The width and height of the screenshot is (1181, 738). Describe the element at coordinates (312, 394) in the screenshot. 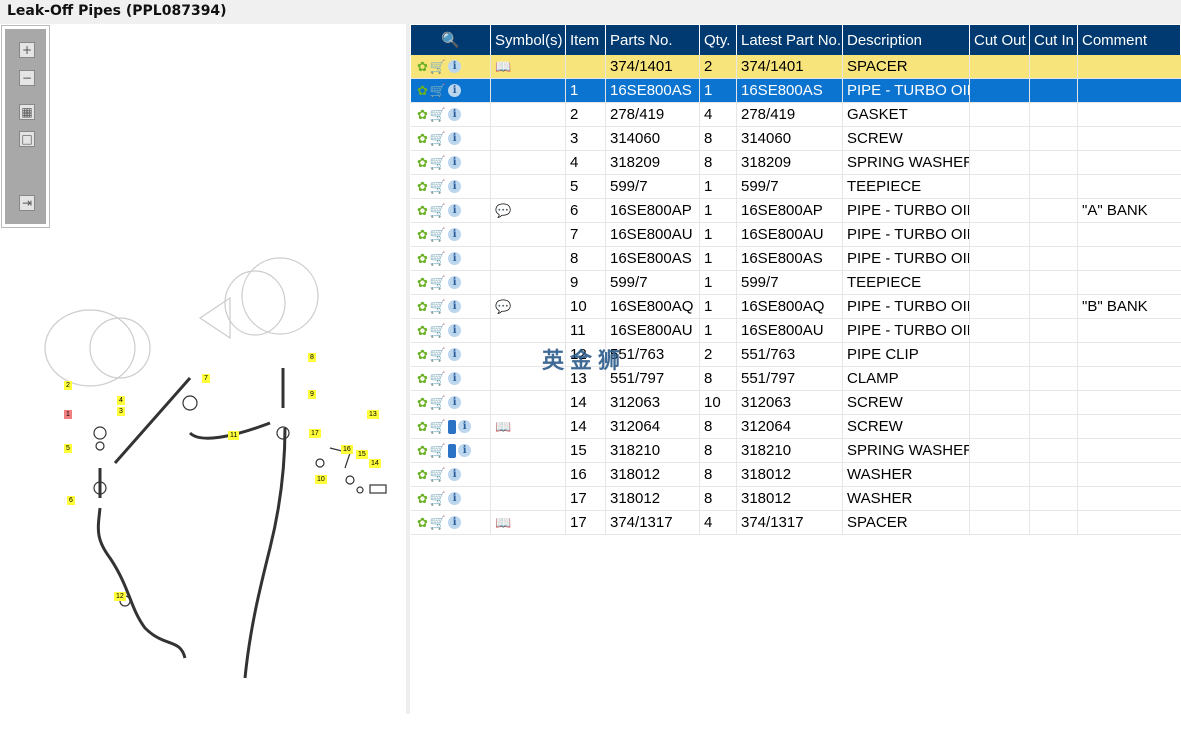

I see `callout-9: 9` at that location.